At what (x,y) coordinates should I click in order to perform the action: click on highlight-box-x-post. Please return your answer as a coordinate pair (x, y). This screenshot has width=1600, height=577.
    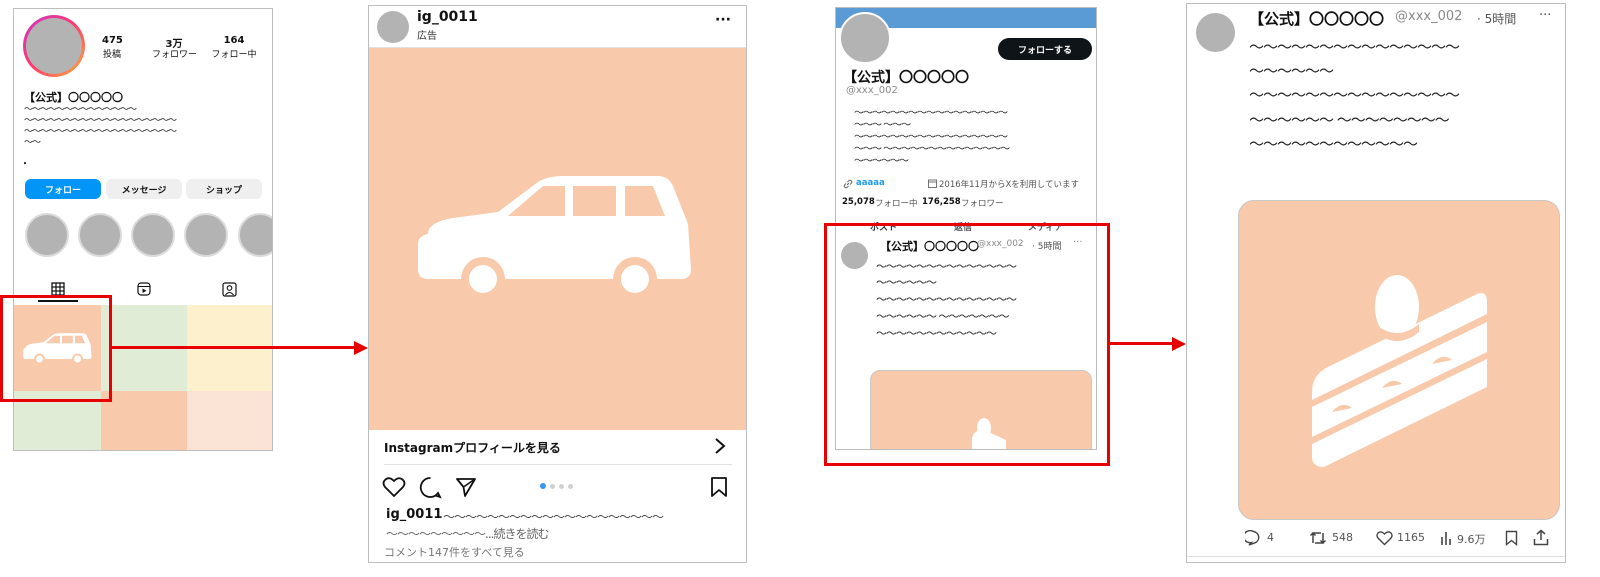
    Looking at the image, I should click on (967, 344).